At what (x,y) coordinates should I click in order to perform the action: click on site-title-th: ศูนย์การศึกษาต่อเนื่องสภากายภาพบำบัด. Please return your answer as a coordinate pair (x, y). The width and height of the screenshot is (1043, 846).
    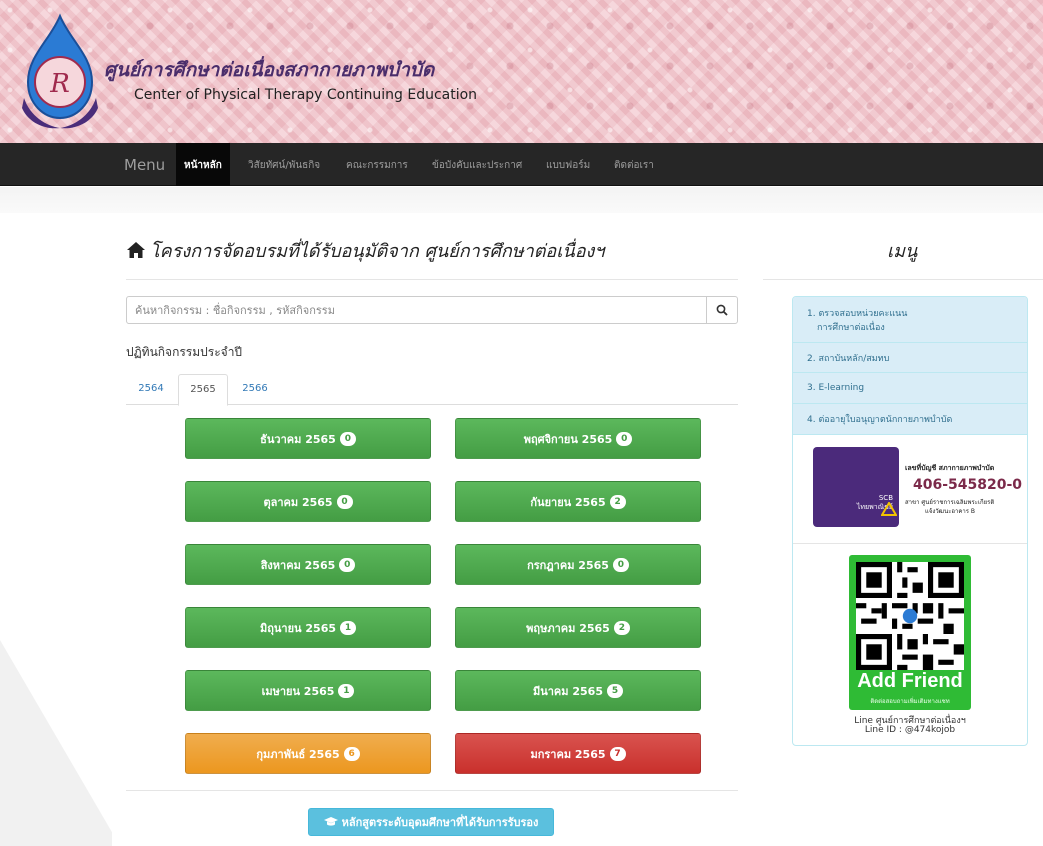
    Looking at the image, I should click on (269, 70).